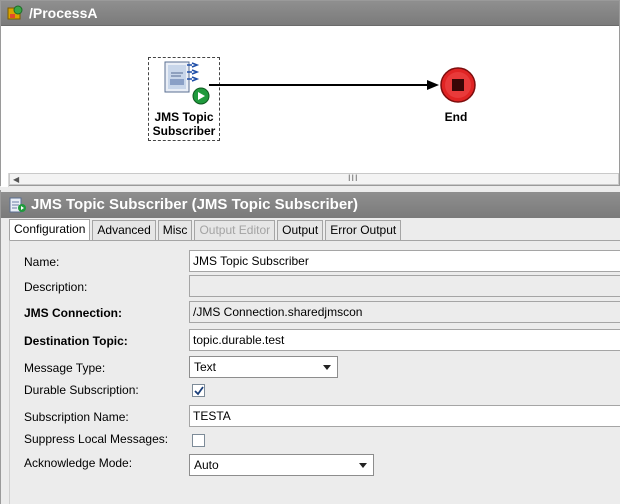 The height and width of the screenshot is (504, 620). What do you see at coordinates (404, 340) in the screenshot?
I see `destination-topic-field: topic.durable.test` at bounding box center [404, 340].